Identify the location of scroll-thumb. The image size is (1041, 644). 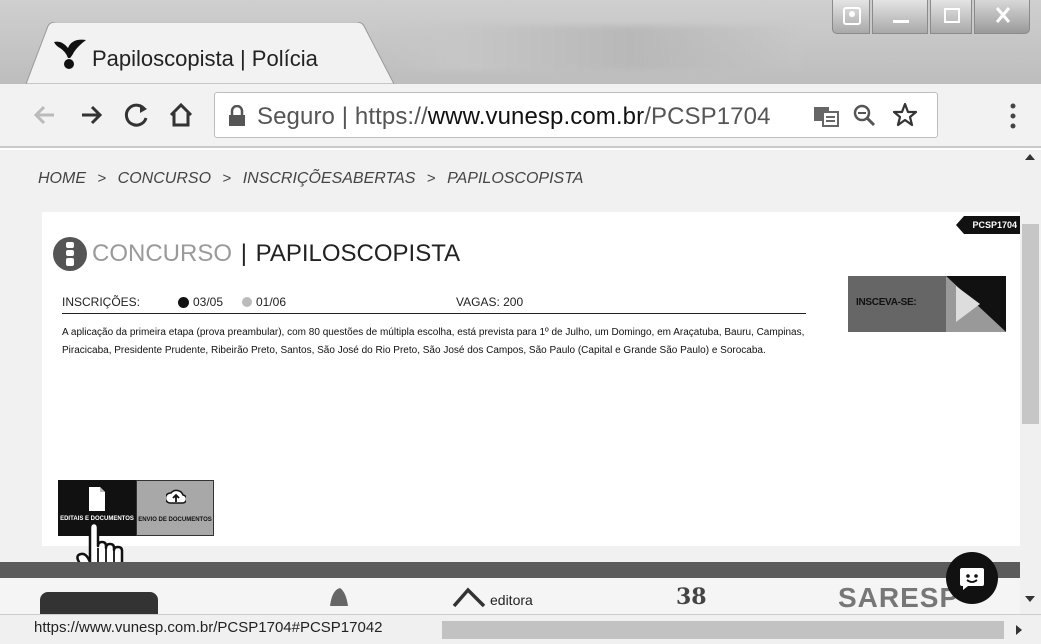
(1030, 324).